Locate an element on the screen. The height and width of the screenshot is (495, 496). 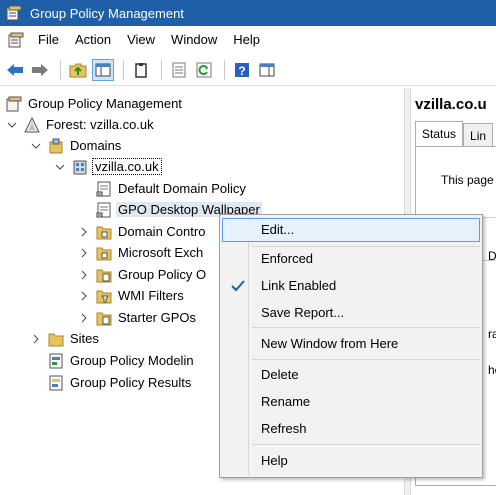
show-hide-tree-button is located at coordinates (103, 69).